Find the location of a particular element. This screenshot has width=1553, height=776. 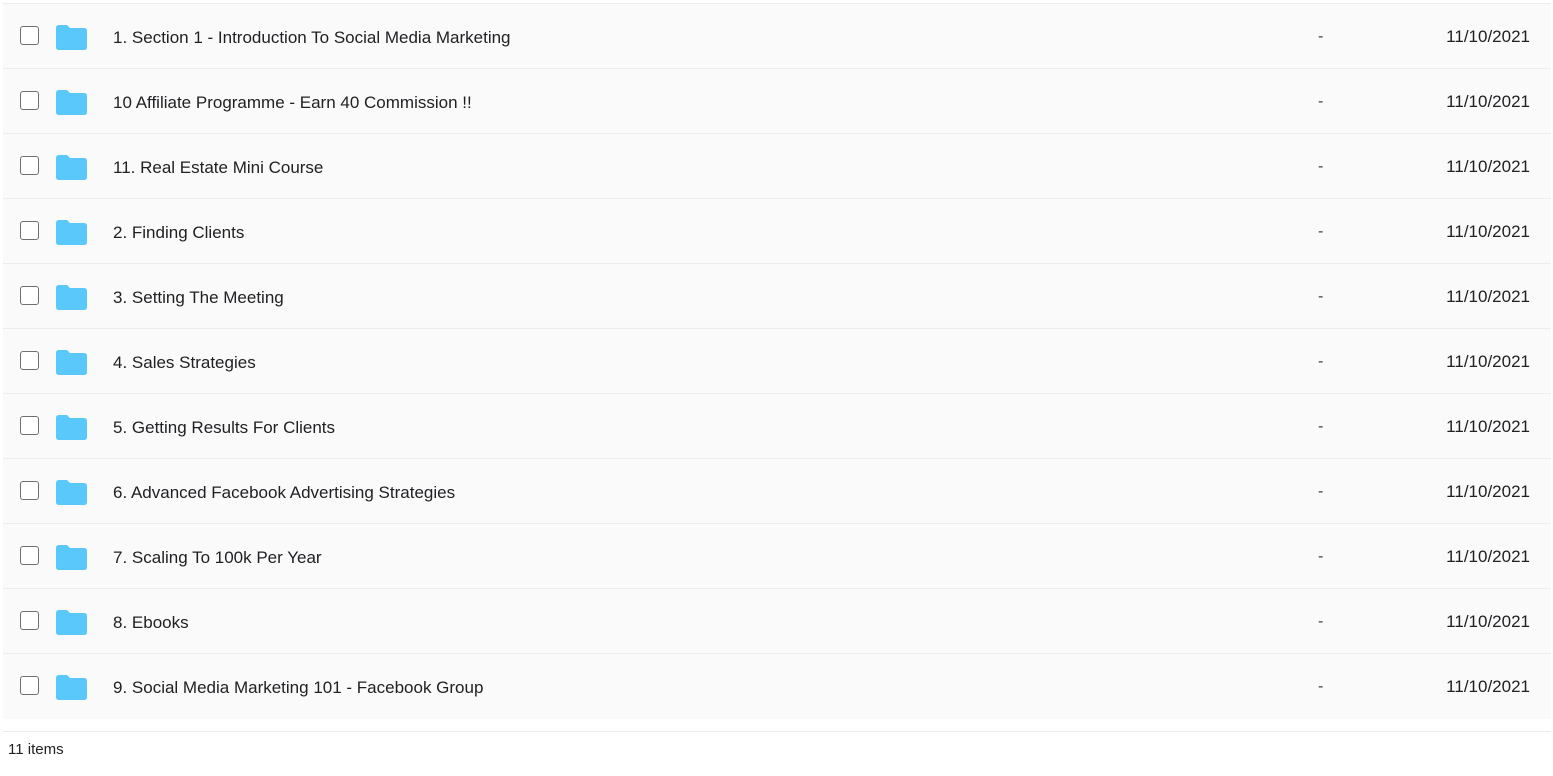

file-name: 4. Sales Strategies is located at coordinates (184, 363).